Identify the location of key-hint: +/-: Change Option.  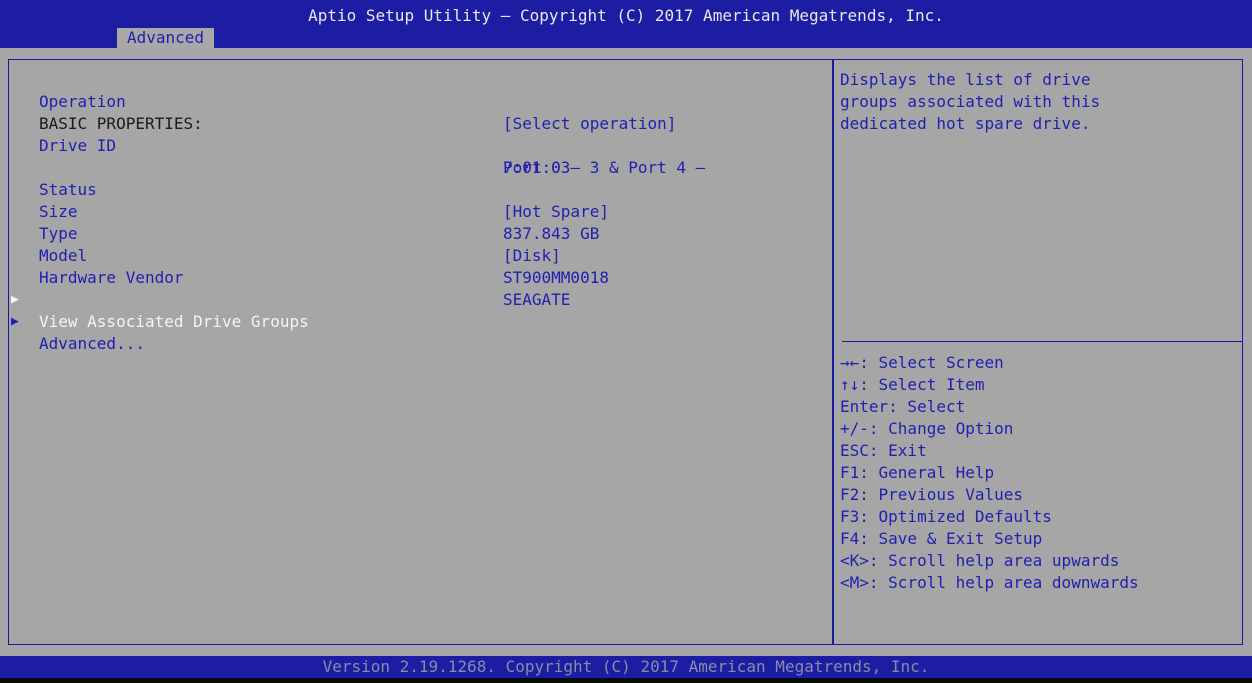
(927, 428).